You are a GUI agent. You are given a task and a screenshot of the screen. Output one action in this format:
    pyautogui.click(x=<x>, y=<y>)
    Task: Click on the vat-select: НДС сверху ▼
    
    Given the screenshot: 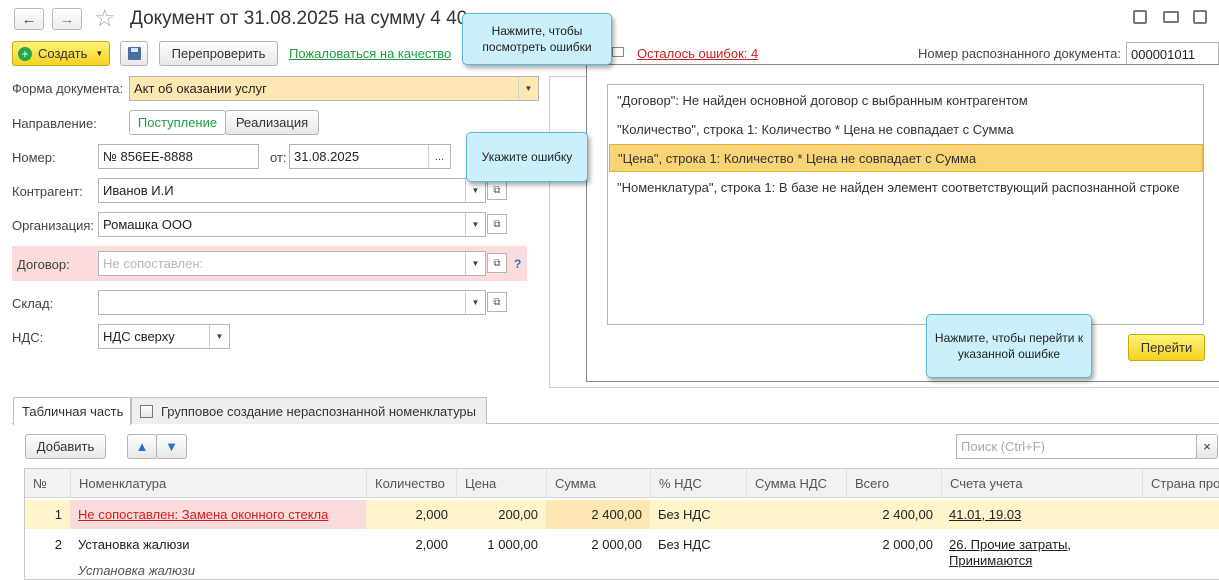 What is the action you would take?
    pyautogui.click(x=164, y=336)
    